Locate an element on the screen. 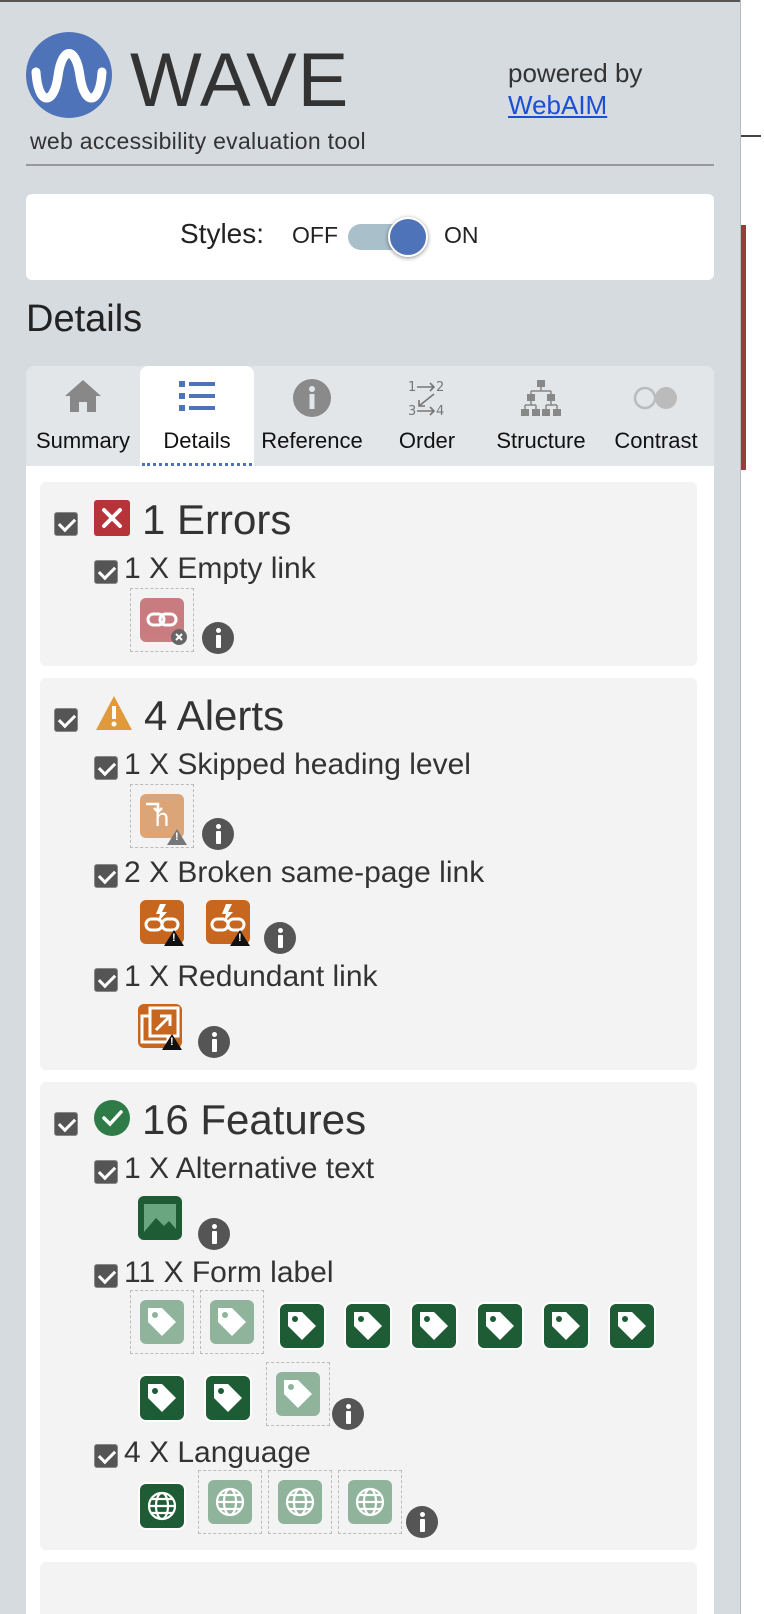 This screenshot has height=1614, width=764. alt-text-info-icon is located at coordinates (214, 1234).